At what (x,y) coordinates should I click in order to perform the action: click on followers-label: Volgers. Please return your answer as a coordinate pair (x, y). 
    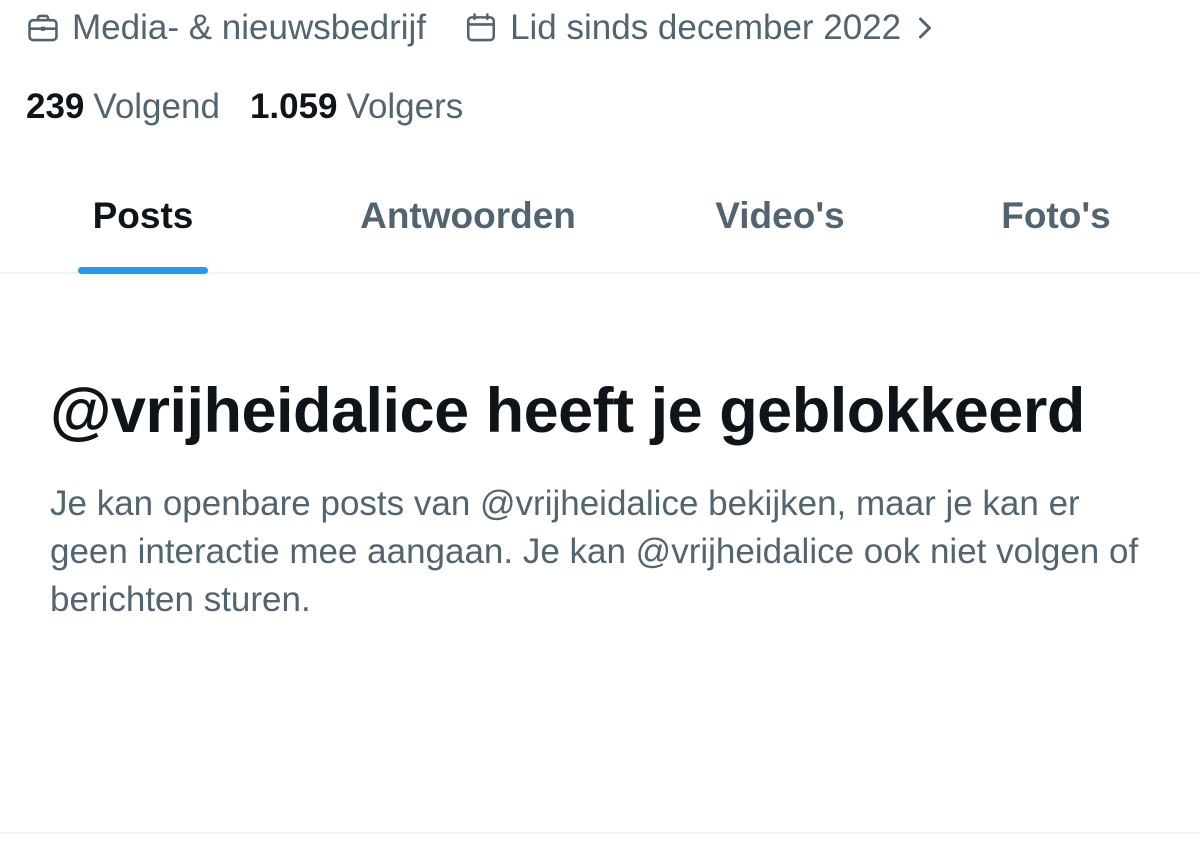
    Looking at the image, I should click on (405, 106).